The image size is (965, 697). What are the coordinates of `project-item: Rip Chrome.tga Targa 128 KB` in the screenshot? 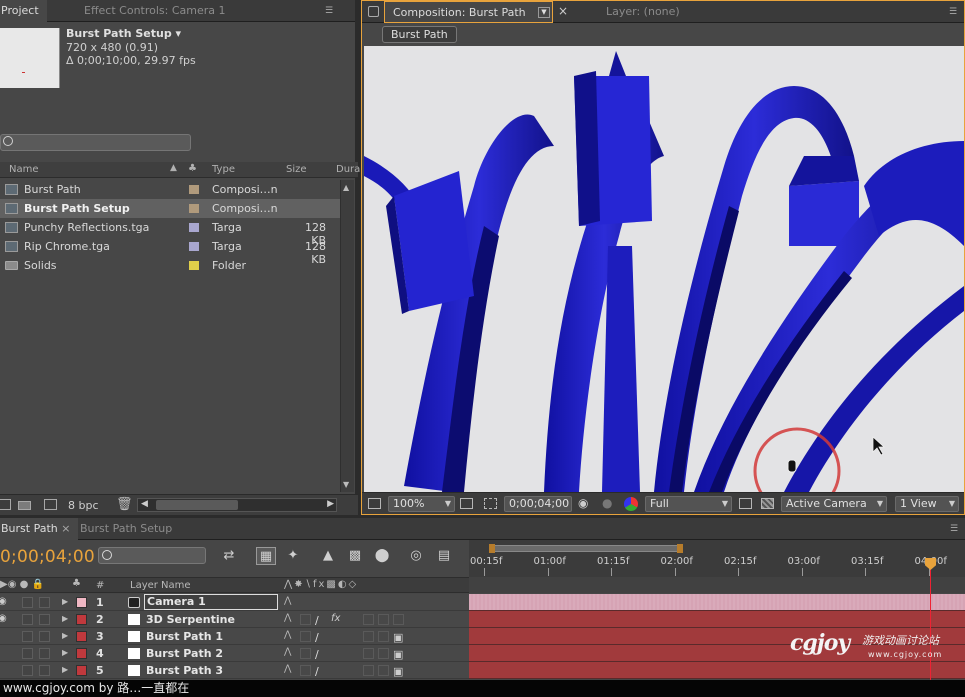 It's located at (170, 251).